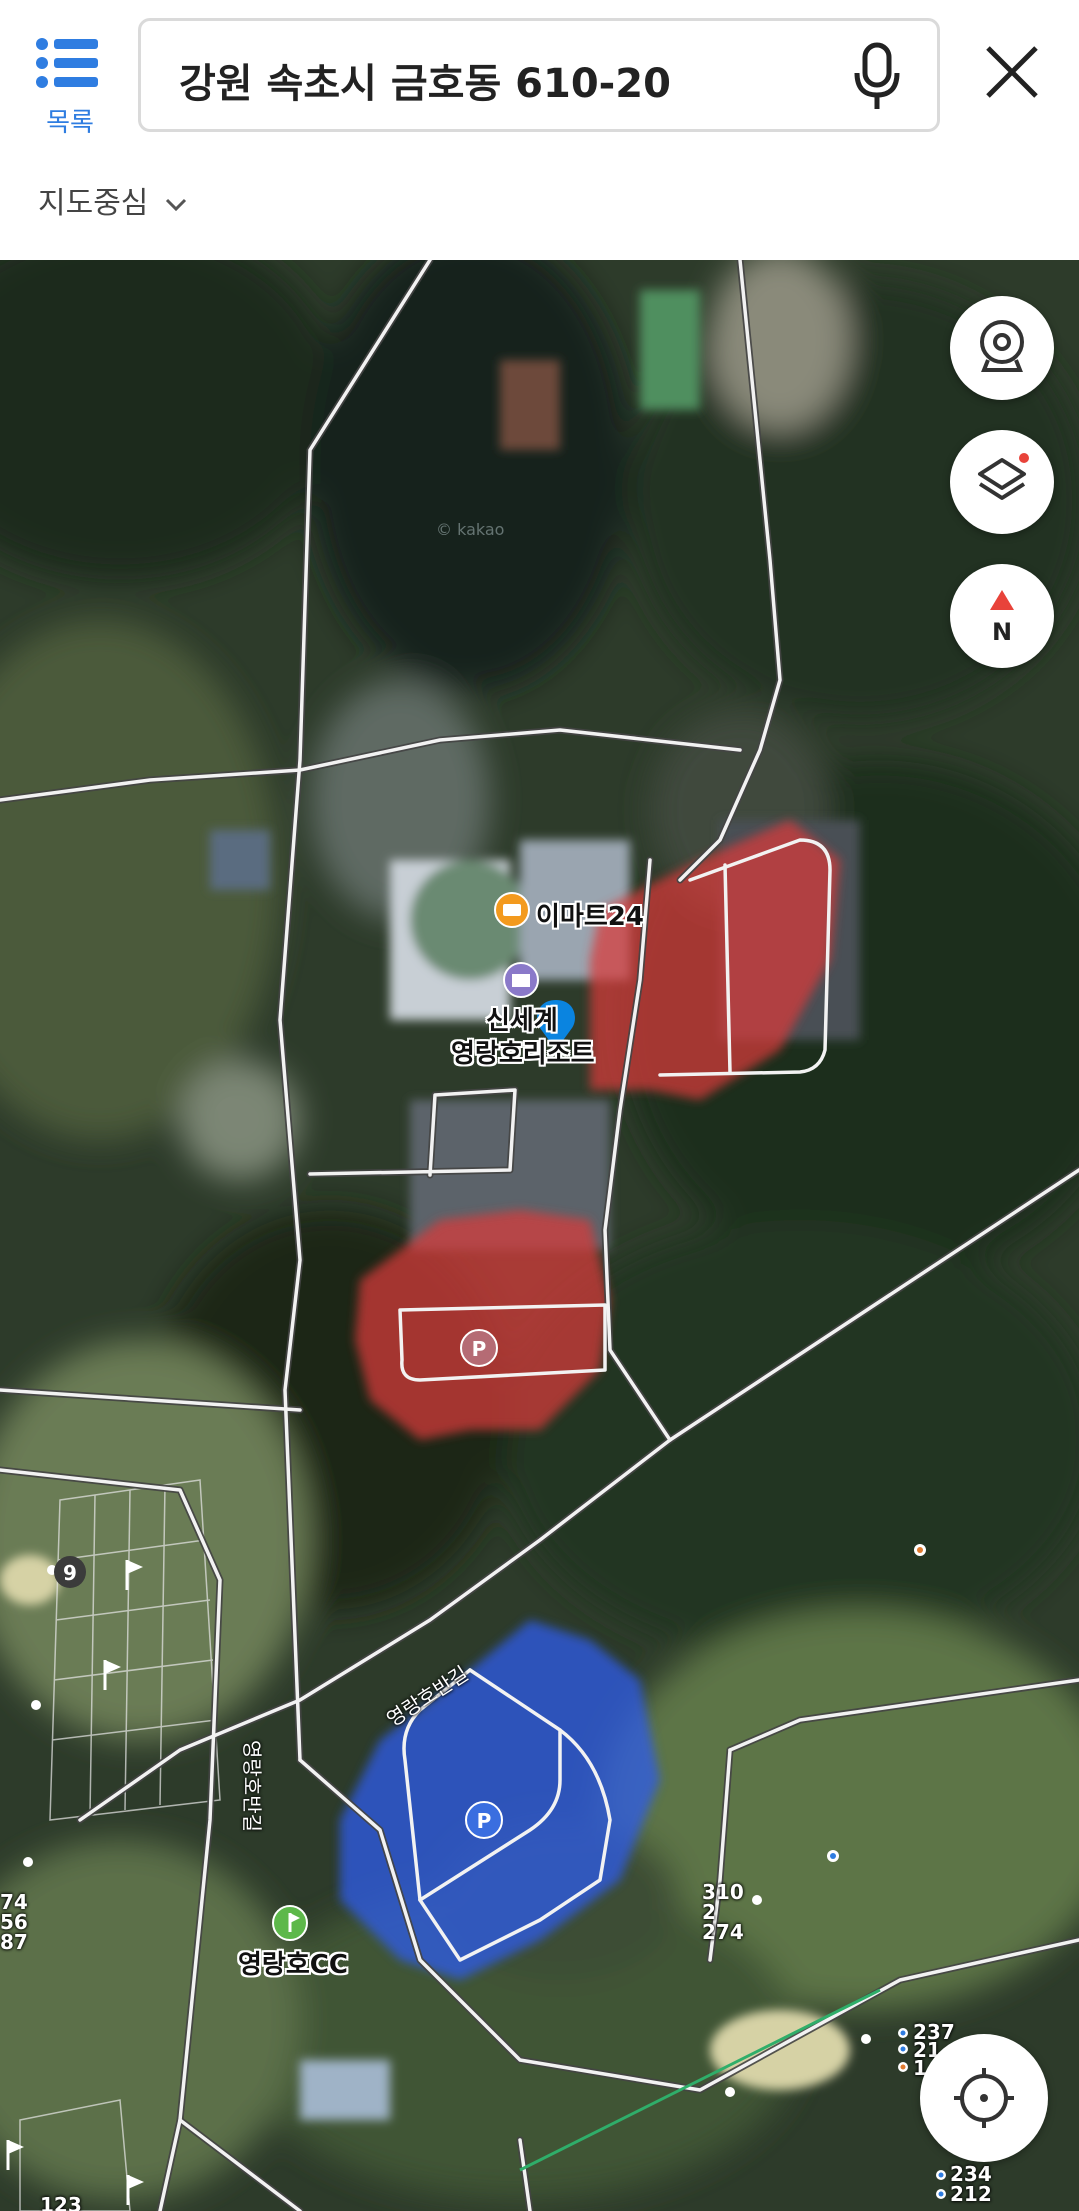  Describe the element at coordinates (14, 1942) in the screenshot. I see `hole-number-label: 87` at that location.